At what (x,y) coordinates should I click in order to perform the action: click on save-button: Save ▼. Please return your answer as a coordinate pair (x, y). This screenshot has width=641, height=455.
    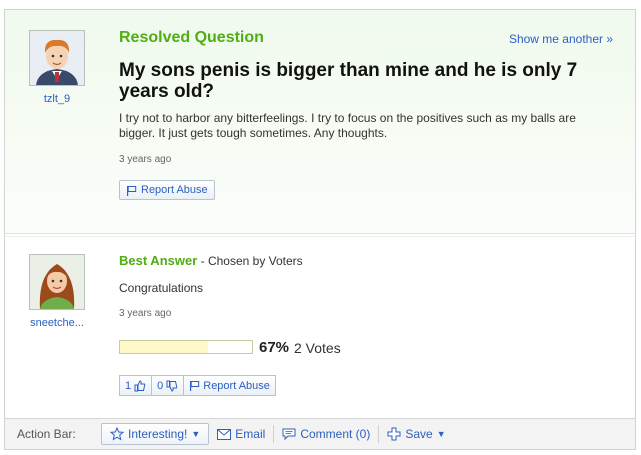
    Looking at the image, I should click on (416, 434).